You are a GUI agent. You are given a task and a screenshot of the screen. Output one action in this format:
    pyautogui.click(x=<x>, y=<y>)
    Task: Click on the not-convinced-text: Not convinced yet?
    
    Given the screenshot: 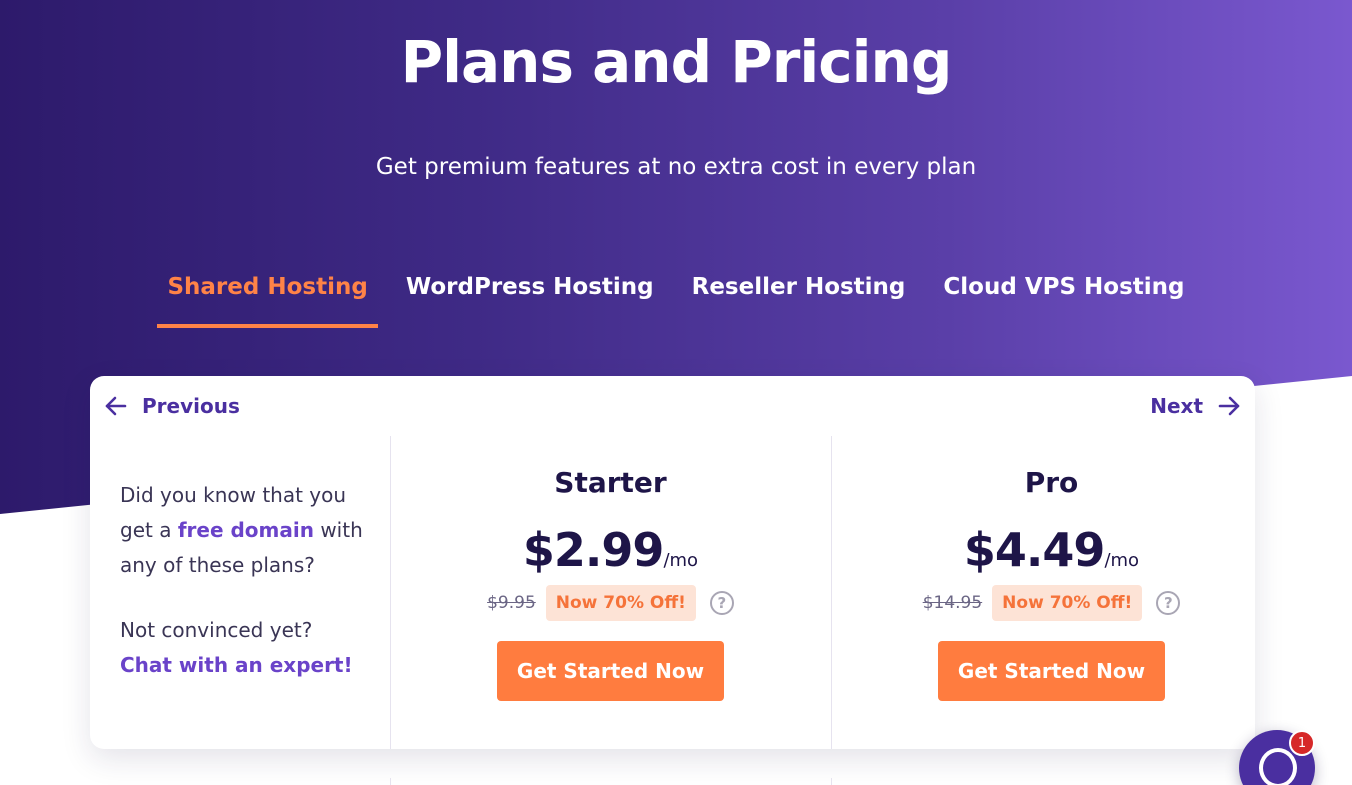 What is the action you would take?
    pyautogui.click(x=216, y=630)
    